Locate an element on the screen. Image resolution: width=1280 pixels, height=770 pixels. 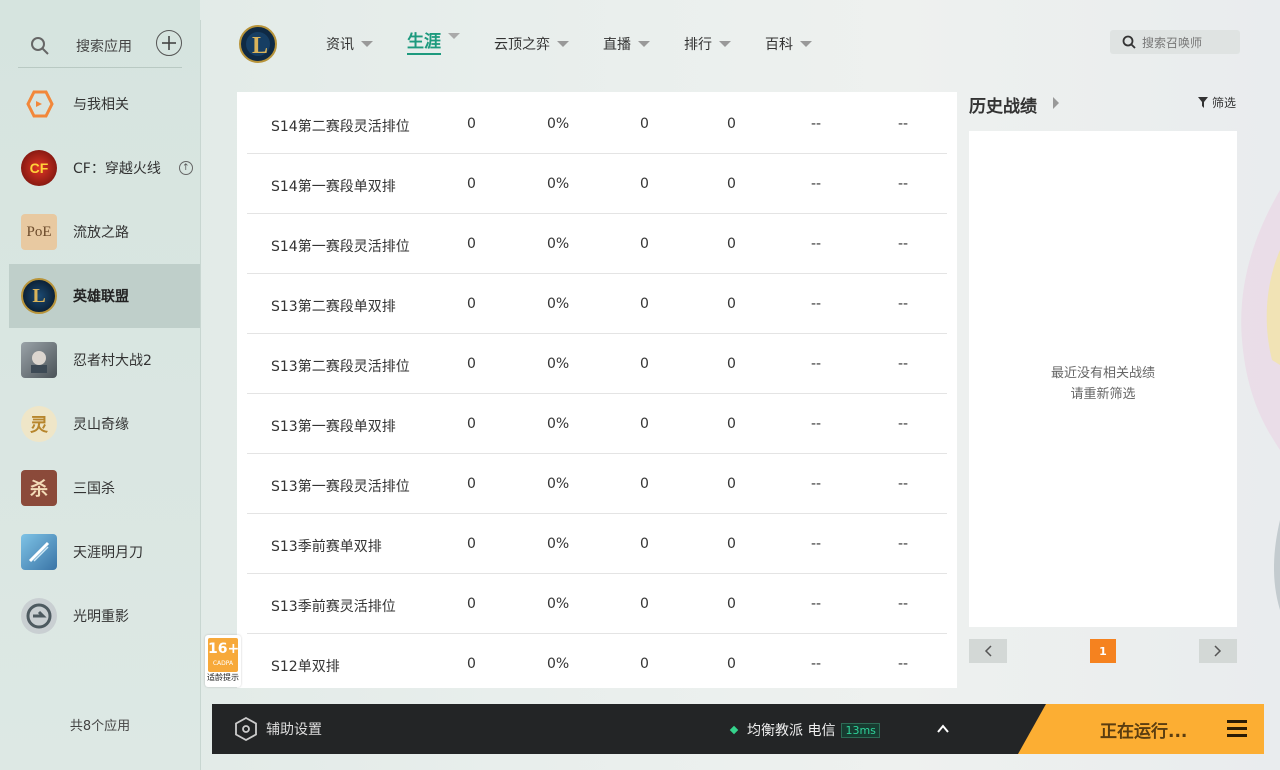
app-search-label: 搜索应用 is located at coordinates (104, 46).